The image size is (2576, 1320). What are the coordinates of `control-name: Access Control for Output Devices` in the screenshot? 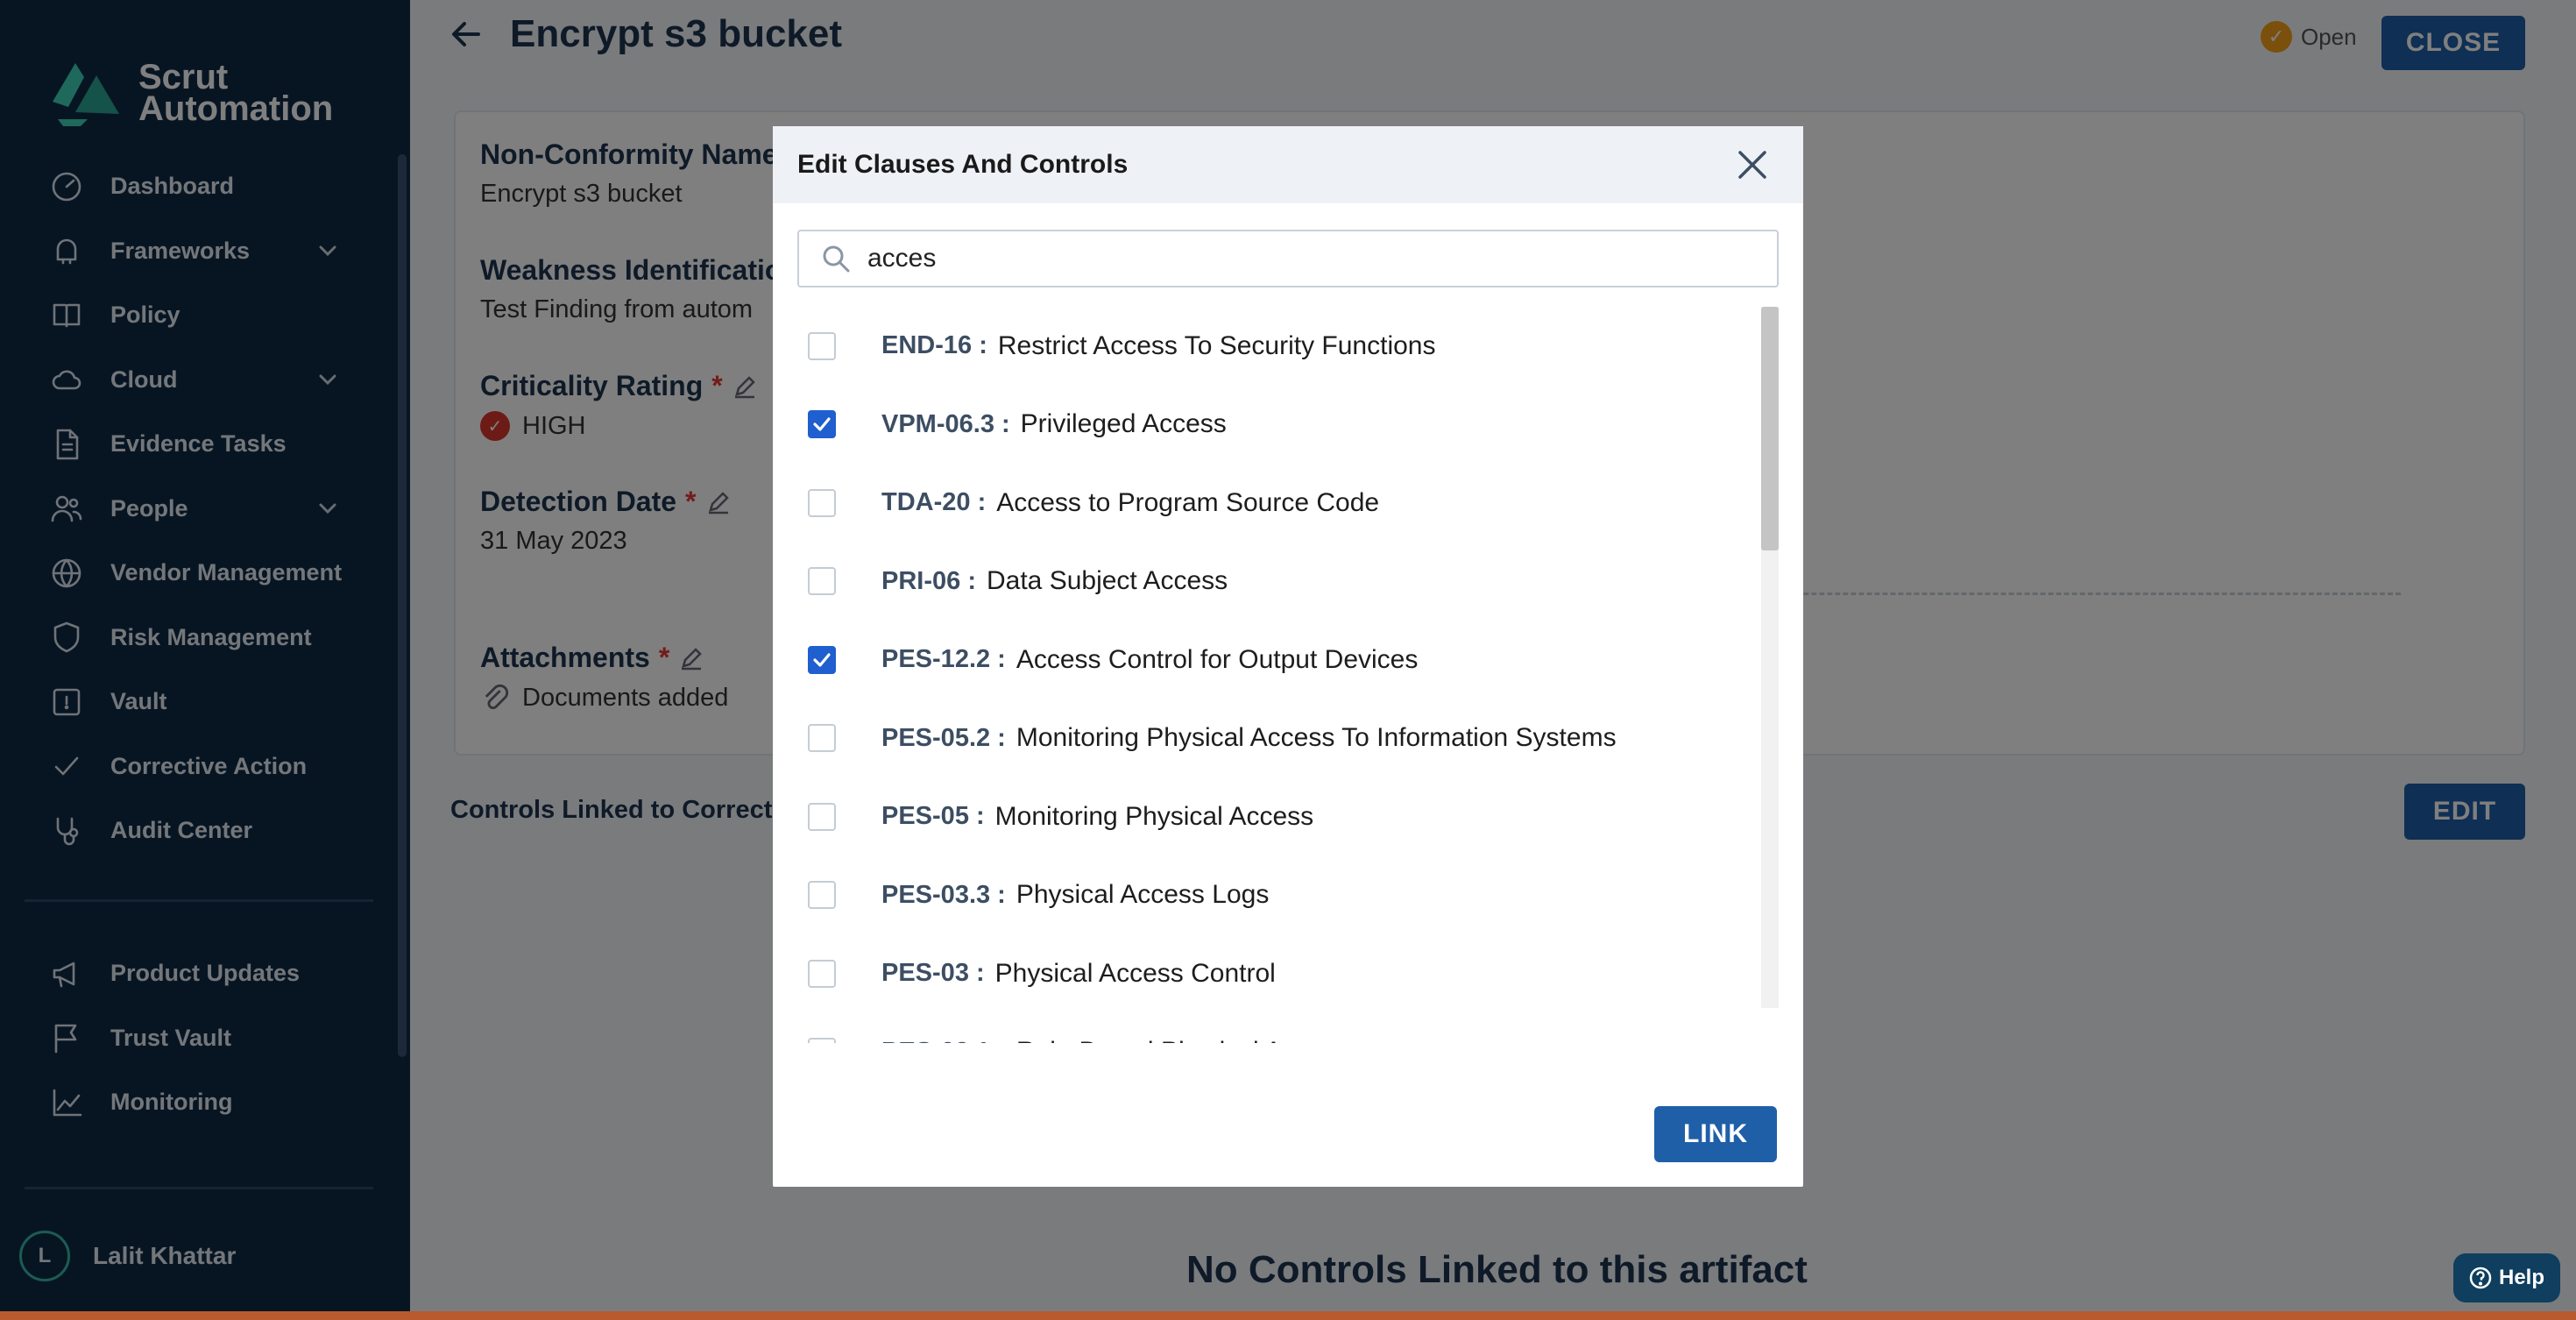 It's located at (1217, 659).